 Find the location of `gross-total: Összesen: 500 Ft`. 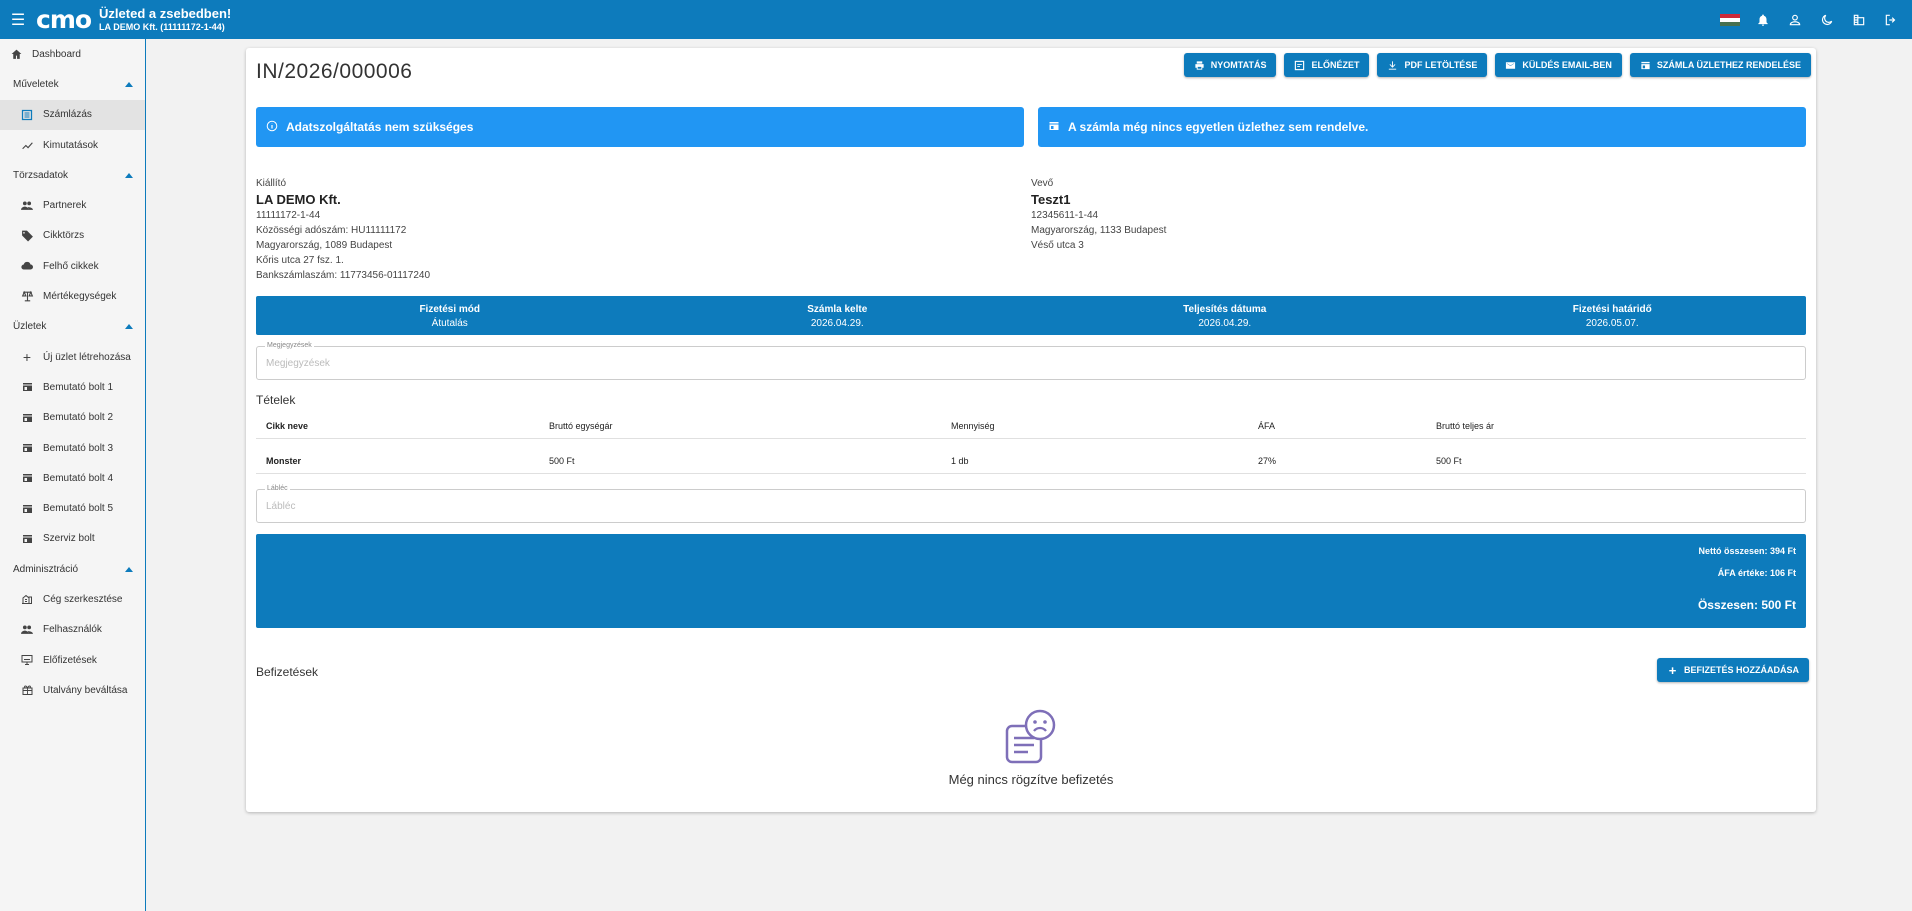

gross-total: Összesen: 500 Ft is located at coordinates (1746, 605).